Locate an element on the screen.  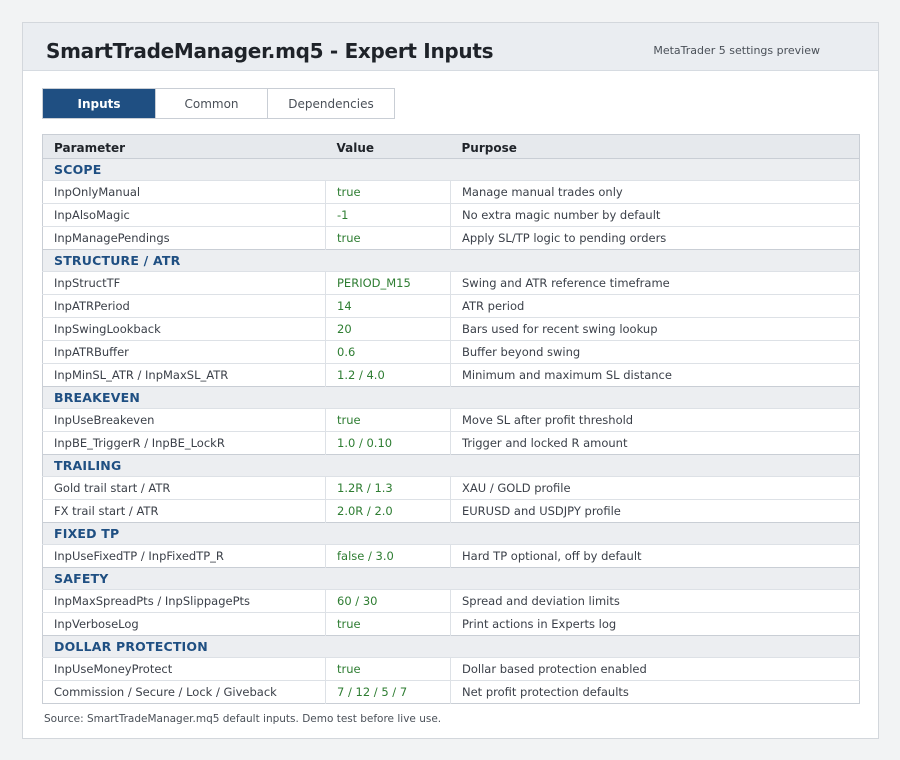
param-cell: InpSwingLookback is located at coordinates (184, 329).